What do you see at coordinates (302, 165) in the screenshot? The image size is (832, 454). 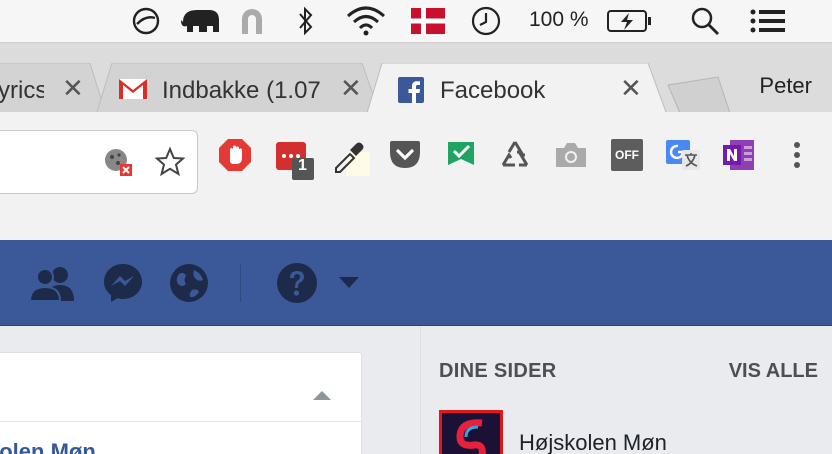 I see `extension-badge: 1` at bounding box center [302, 165].